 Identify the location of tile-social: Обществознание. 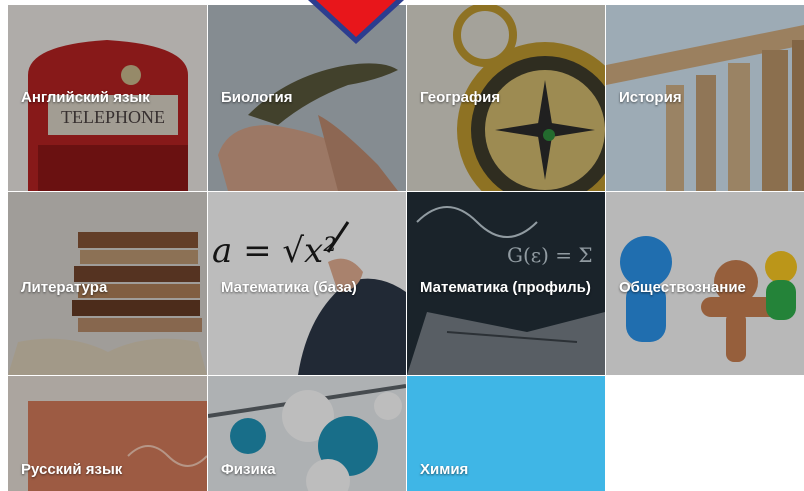
(705, 283).